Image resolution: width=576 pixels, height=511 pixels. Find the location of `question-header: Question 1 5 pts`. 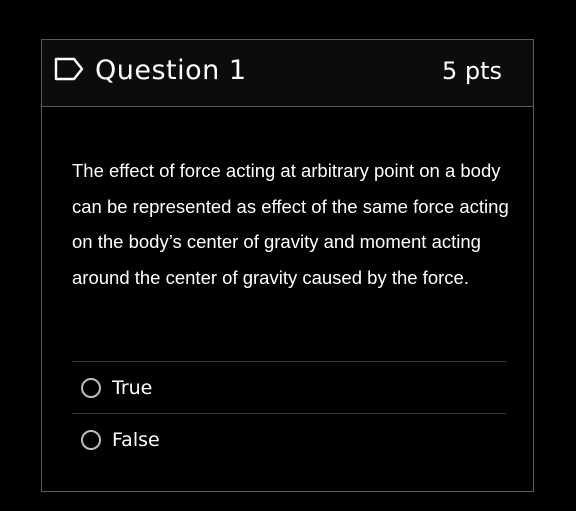

question-header: Question 1 5 pts is located at coordinates (287, 73).